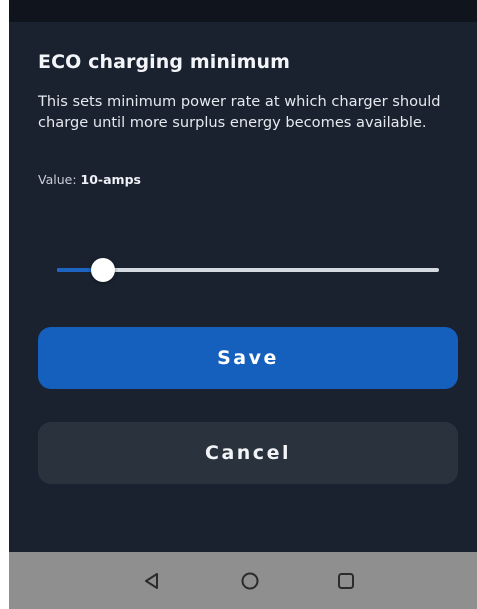 The height and width of the screenshot is (609, 477). What do you see at coordinates (164, 62) in the screenshot?
I see `dialog-title: ECO charging minimum` at bounding box center [164, 62].